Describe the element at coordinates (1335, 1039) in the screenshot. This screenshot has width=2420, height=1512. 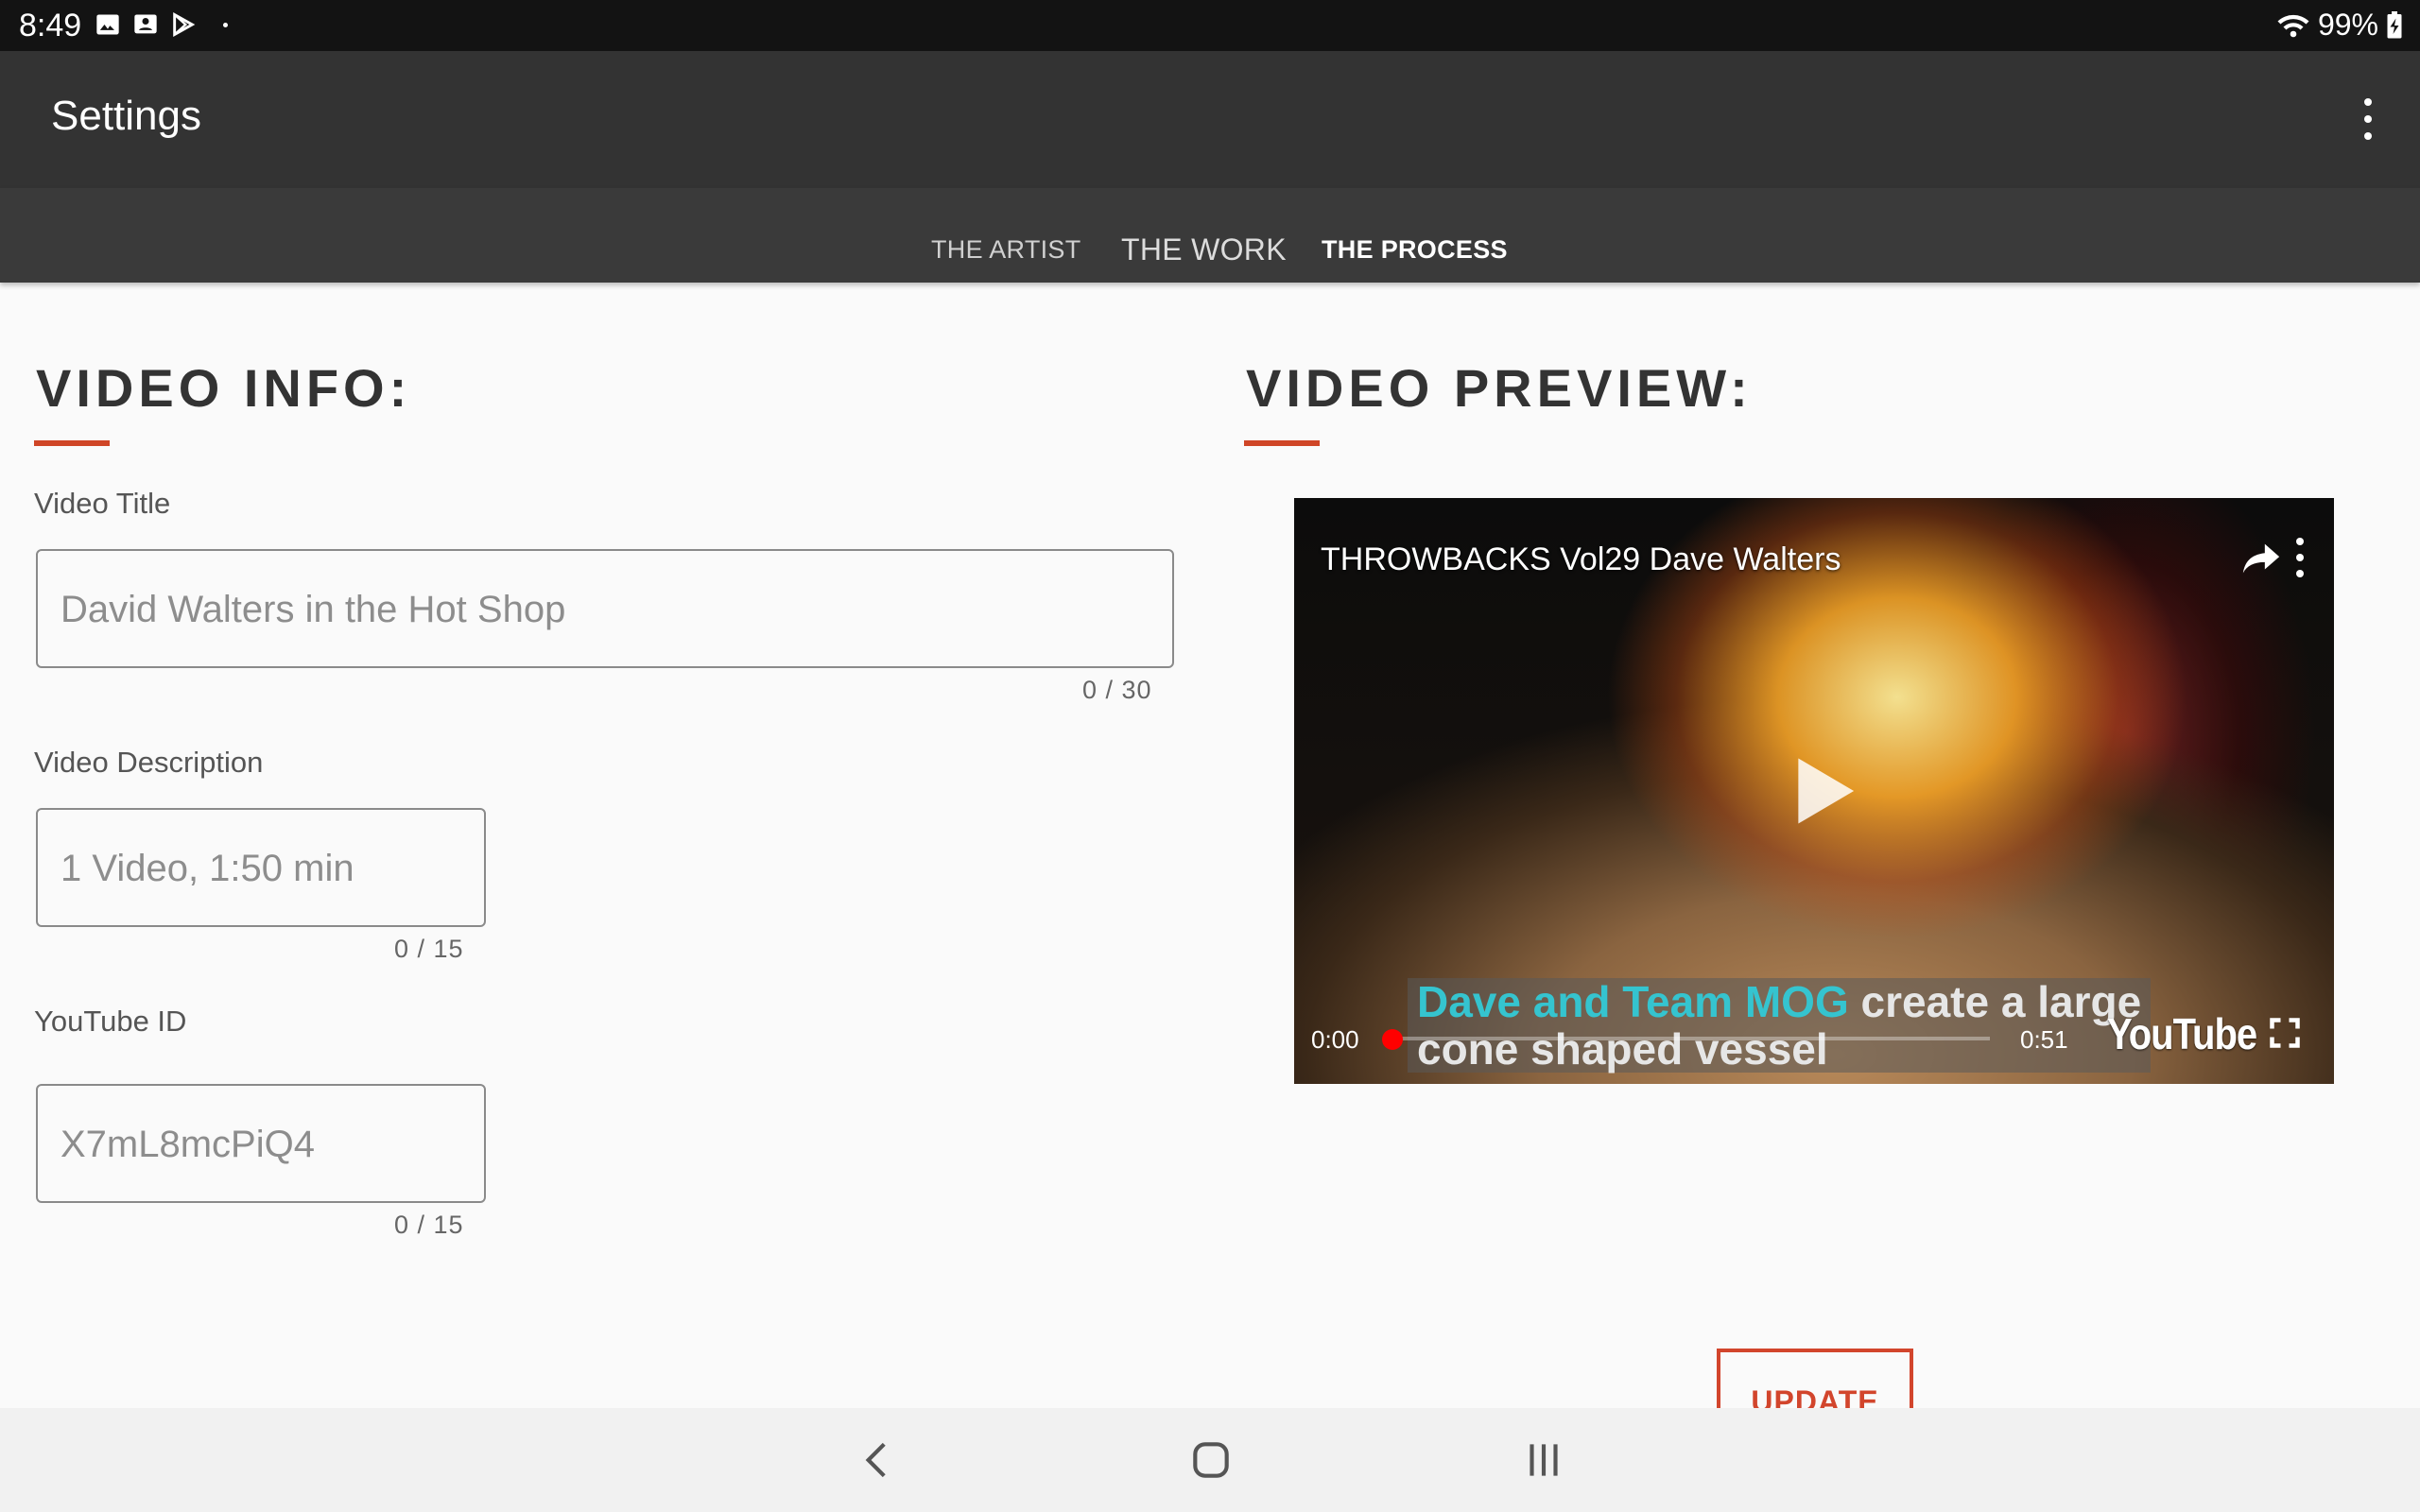
I see `video-time-current: 0:00` at that location.